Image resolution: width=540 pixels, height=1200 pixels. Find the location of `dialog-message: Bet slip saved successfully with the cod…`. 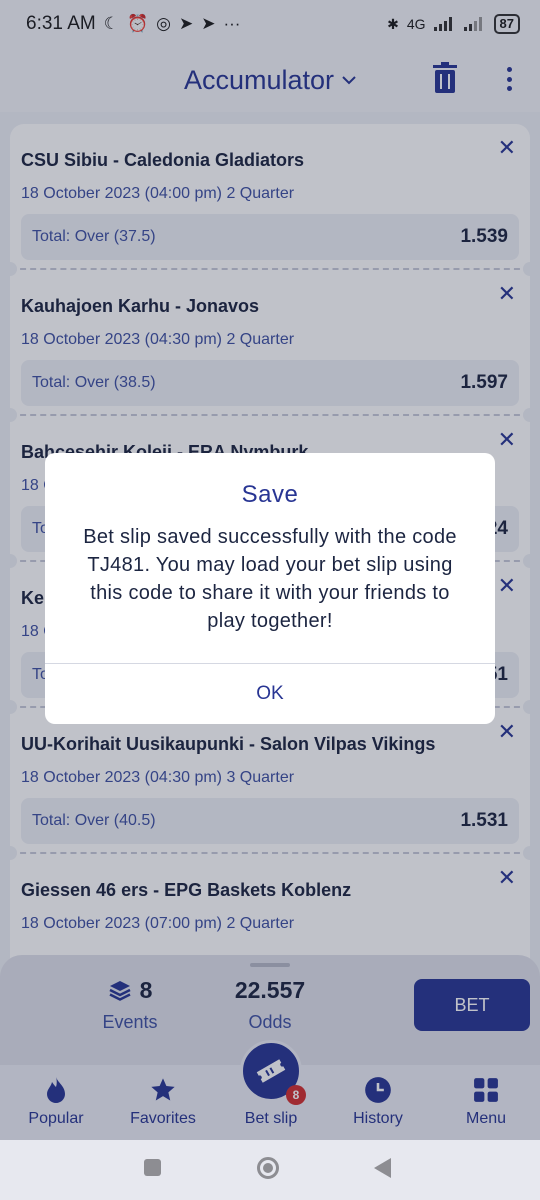

dialog-message: Bet slip saved successfully with the cod… is located at coordinates (270, 579).